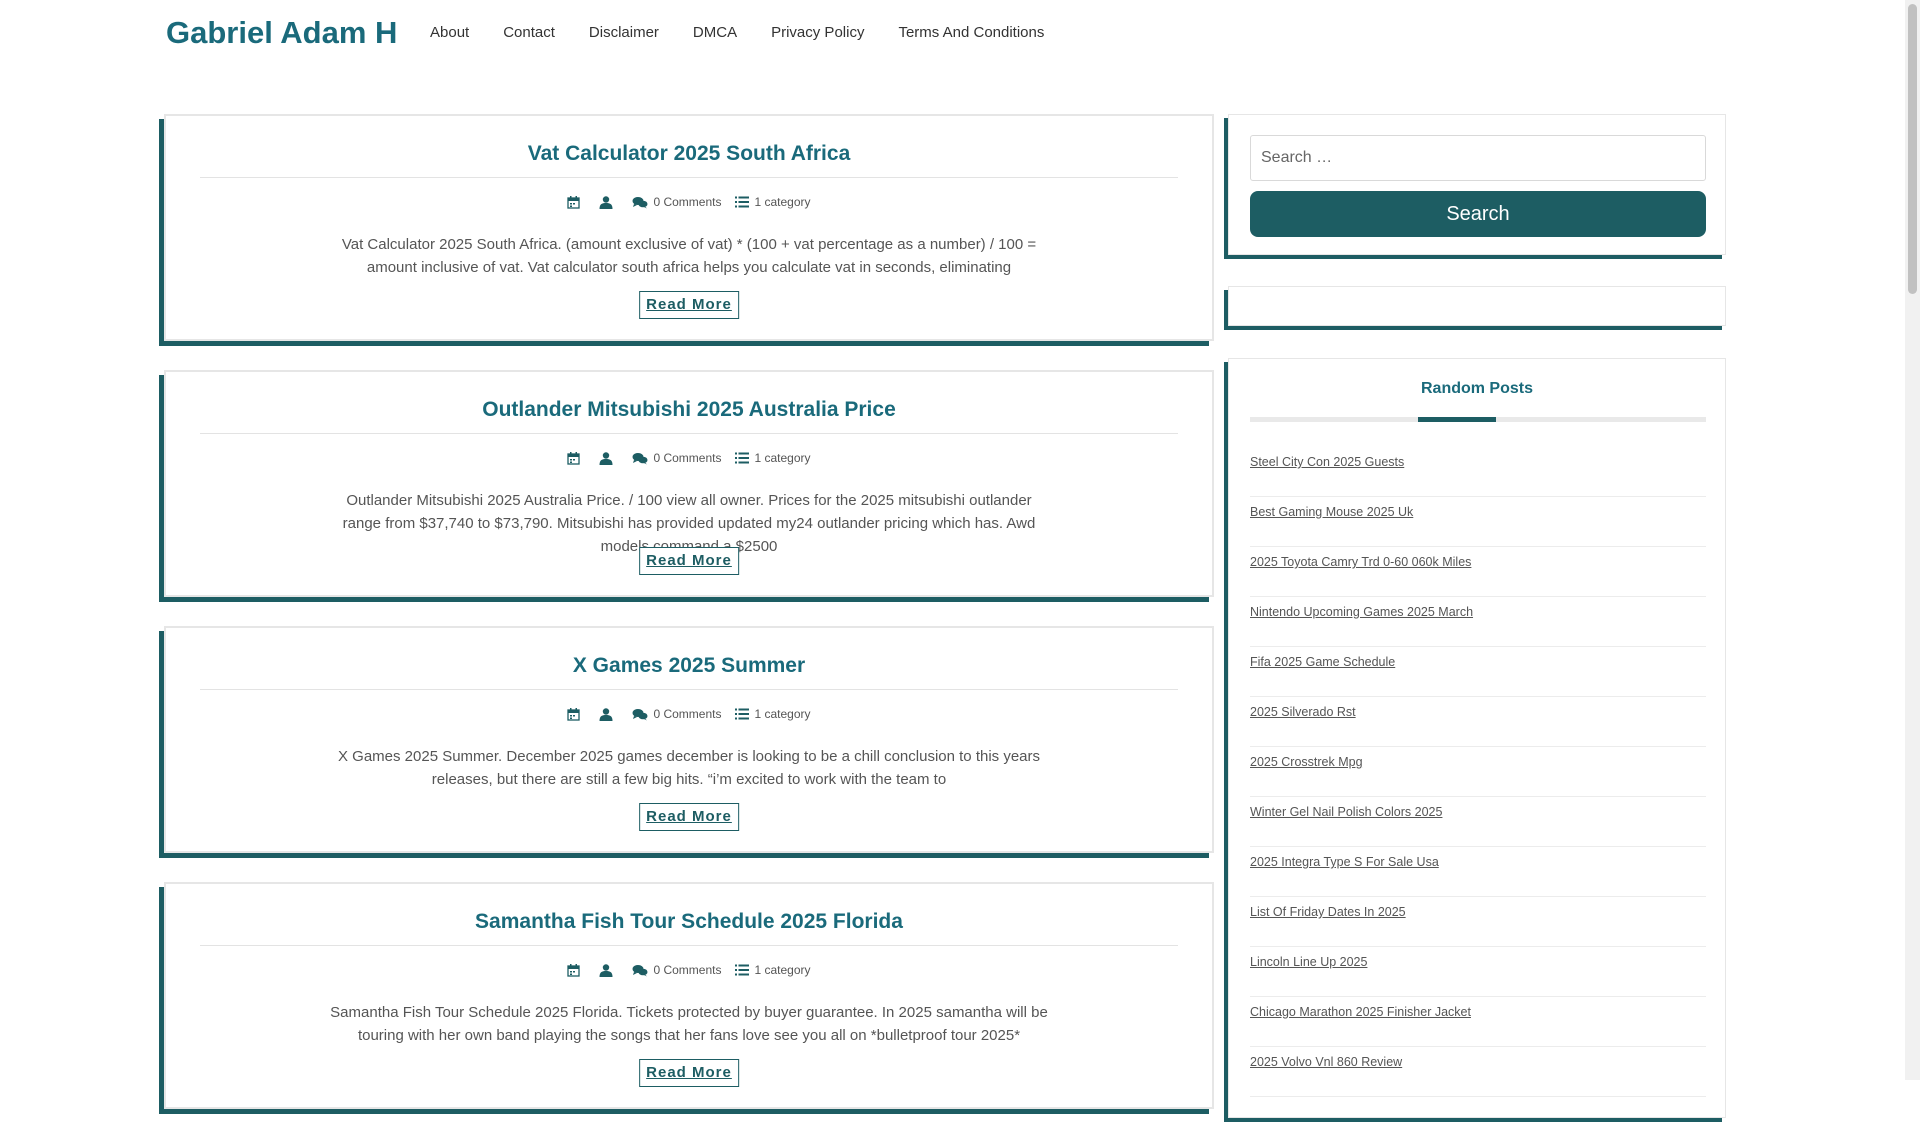 The width and height of the screenshot is (1920, 1138). What do you see at coordinates (1478, 1059) in the screenshot?
I see `random-post-link: 2025 Volvo Vnl 860 Review` at bounding box center [1478, 1059].